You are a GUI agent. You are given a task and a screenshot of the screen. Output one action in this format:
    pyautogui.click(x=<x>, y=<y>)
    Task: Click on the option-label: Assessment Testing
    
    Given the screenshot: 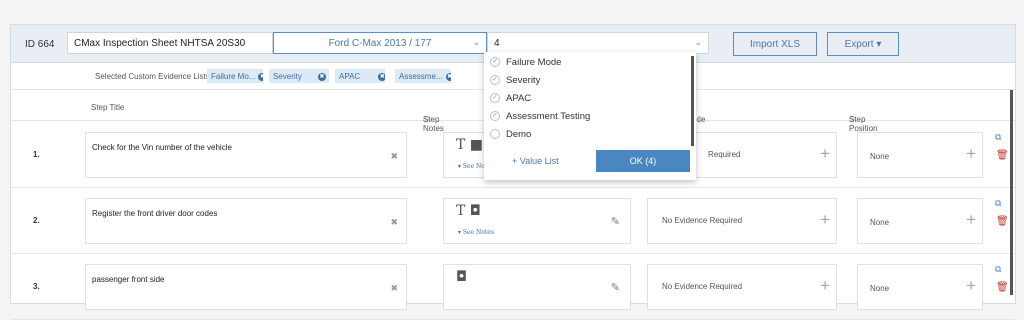 What is the action you would take?
    pyautogui.click(x=548, y=116)
    